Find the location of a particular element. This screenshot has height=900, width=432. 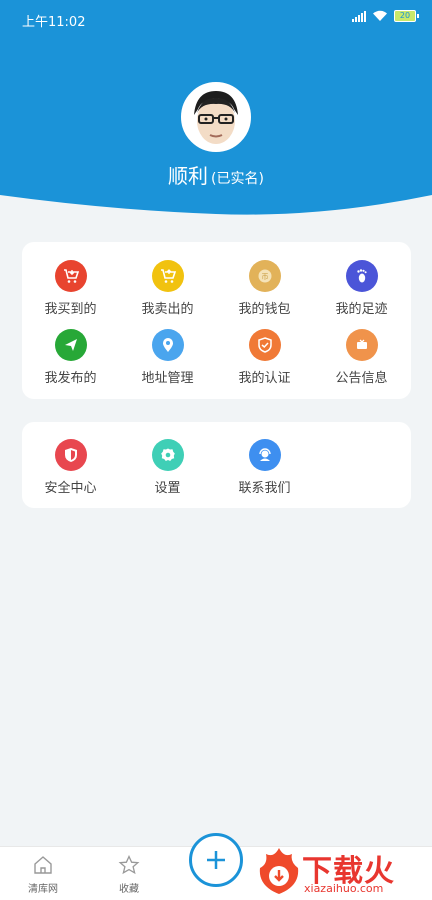

announcement-icon is located at coordinates (361, 345).